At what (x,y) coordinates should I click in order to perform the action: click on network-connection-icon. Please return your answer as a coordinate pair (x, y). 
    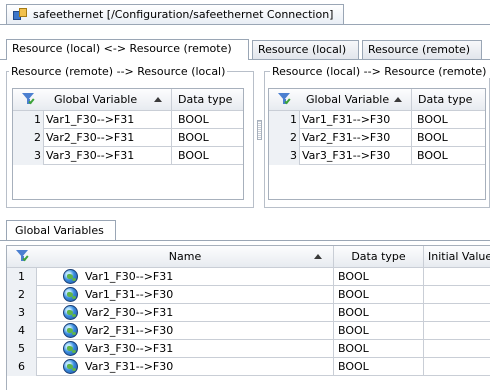
    Looking at the image, I should click on (20, 14).